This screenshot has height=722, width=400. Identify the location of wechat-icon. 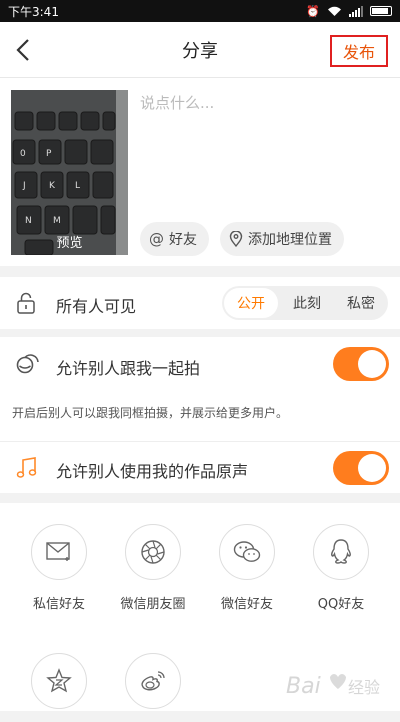
(247, 551).